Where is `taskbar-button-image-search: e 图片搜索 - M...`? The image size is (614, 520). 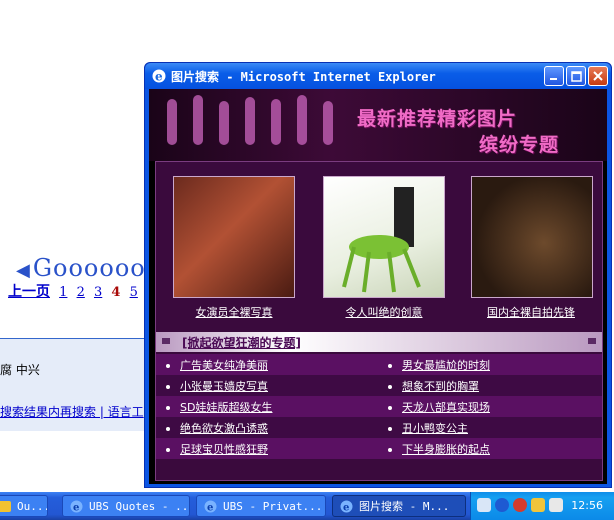
taskbar-button-image-search: e 图片搜索 - M... is located at coordinates (399, 506).